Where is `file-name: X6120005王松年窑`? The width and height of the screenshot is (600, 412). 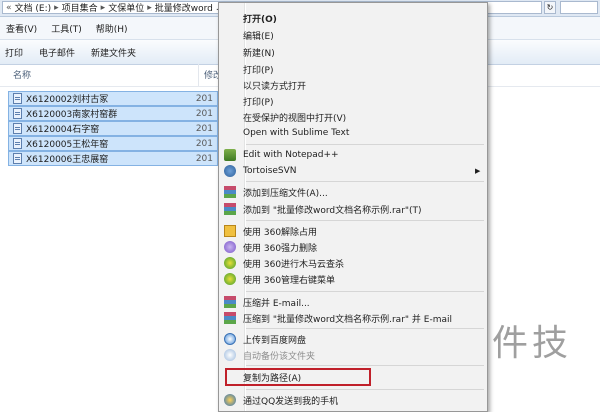
file-name: X6120005王松年窑 is located at coordinates (67, 145).